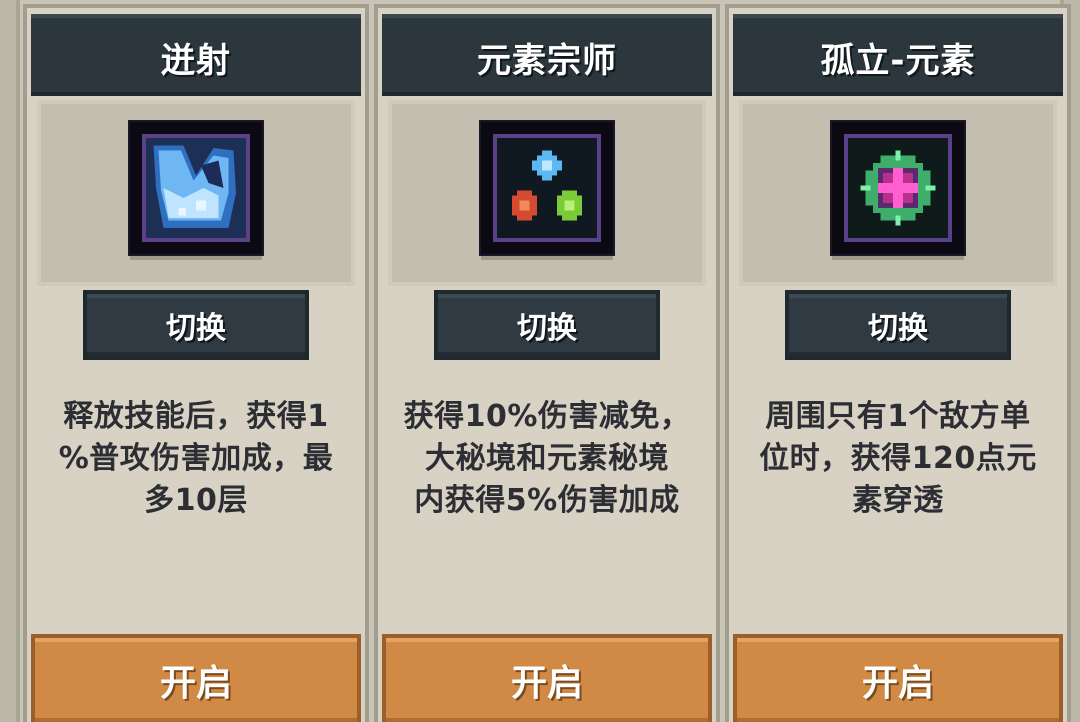 Image resolution: width=1080 pixels, height=722 pixels. Describe the element at coordinates (898, 416) in the screenshot. I see `description-line: 周围只有1个敌方单` at that location.